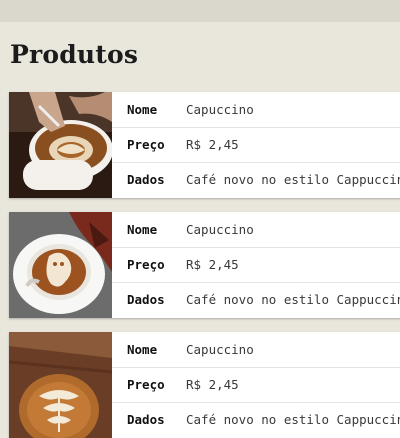 This screenshot has height=438, width=400. I want to click on page-title: Produtos, so click(74, 54).